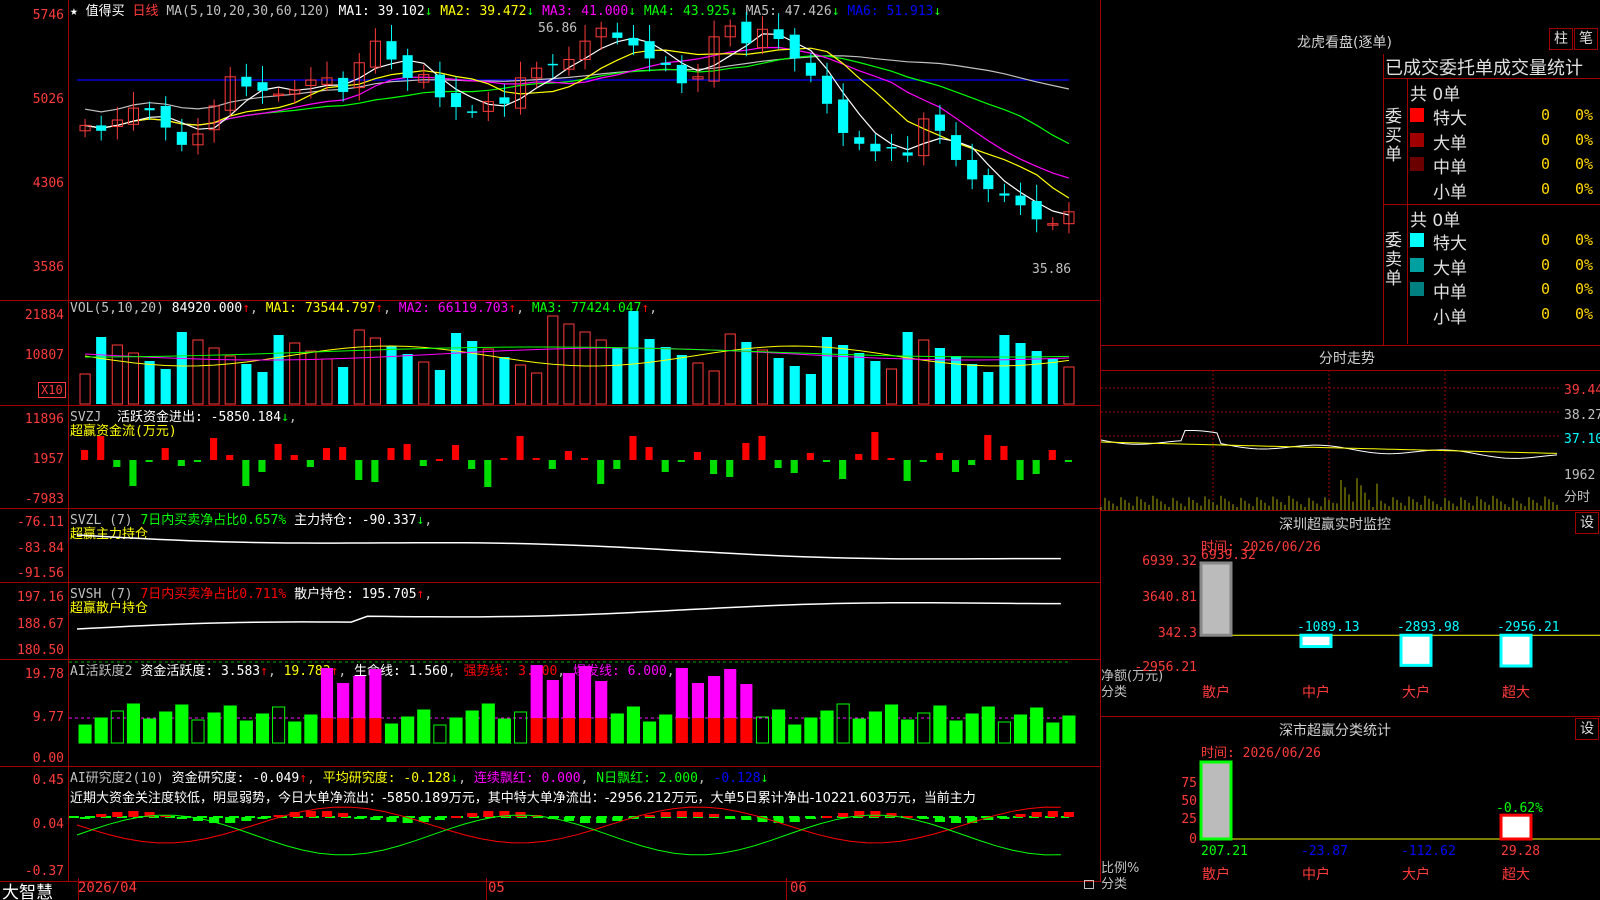 This screenshot has width=1600, height=900. What do you see at coordinates (1350, 428) in the screenshot?
I see `intraday-panel: 分时走势 39.44 38.27 37.10 1962 分时` at bounding box center [1350, 428].